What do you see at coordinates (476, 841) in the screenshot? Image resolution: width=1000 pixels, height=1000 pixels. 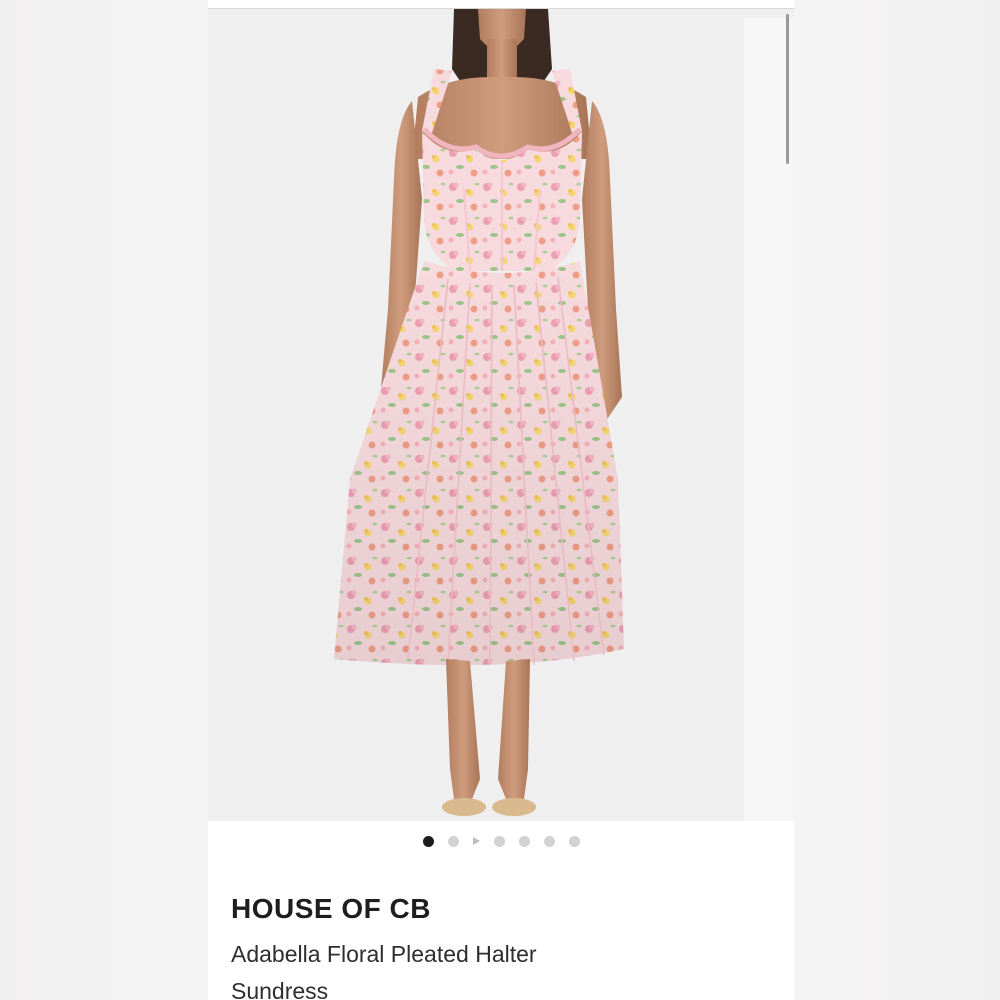 I see `video-play-icon` at bounding box center [476, 841].